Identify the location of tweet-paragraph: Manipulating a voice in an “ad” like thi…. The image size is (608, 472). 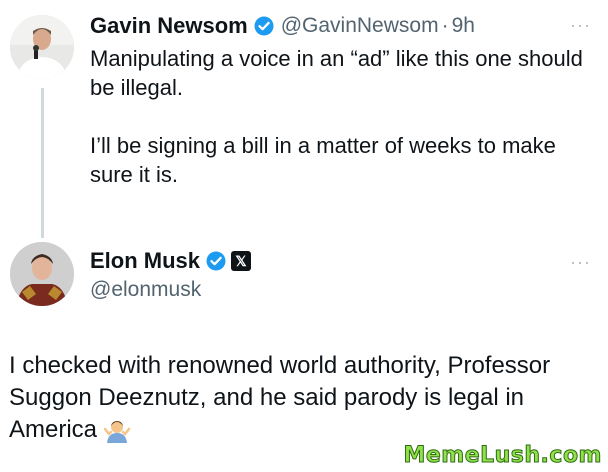
(336, 73).